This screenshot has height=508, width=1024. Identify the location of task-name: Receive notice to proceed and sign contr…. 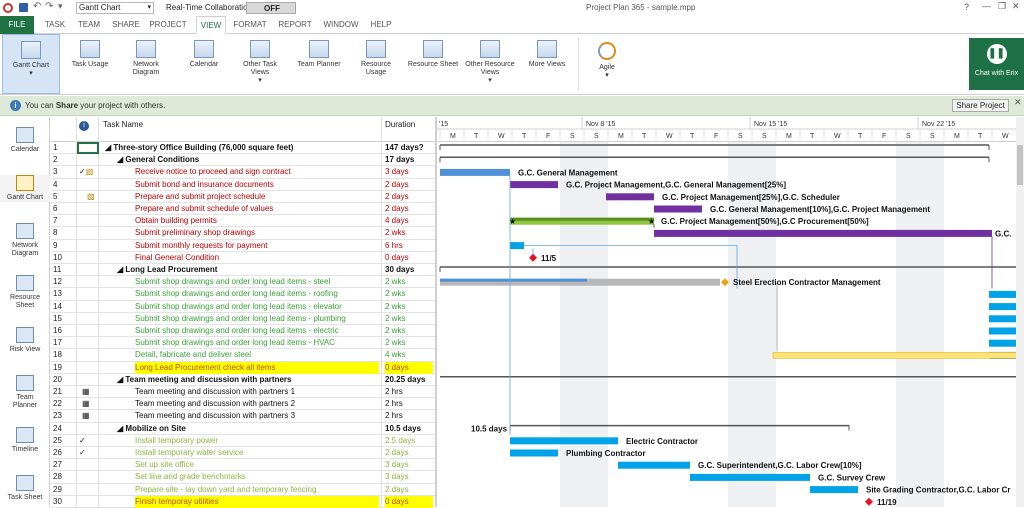
(257, 172).